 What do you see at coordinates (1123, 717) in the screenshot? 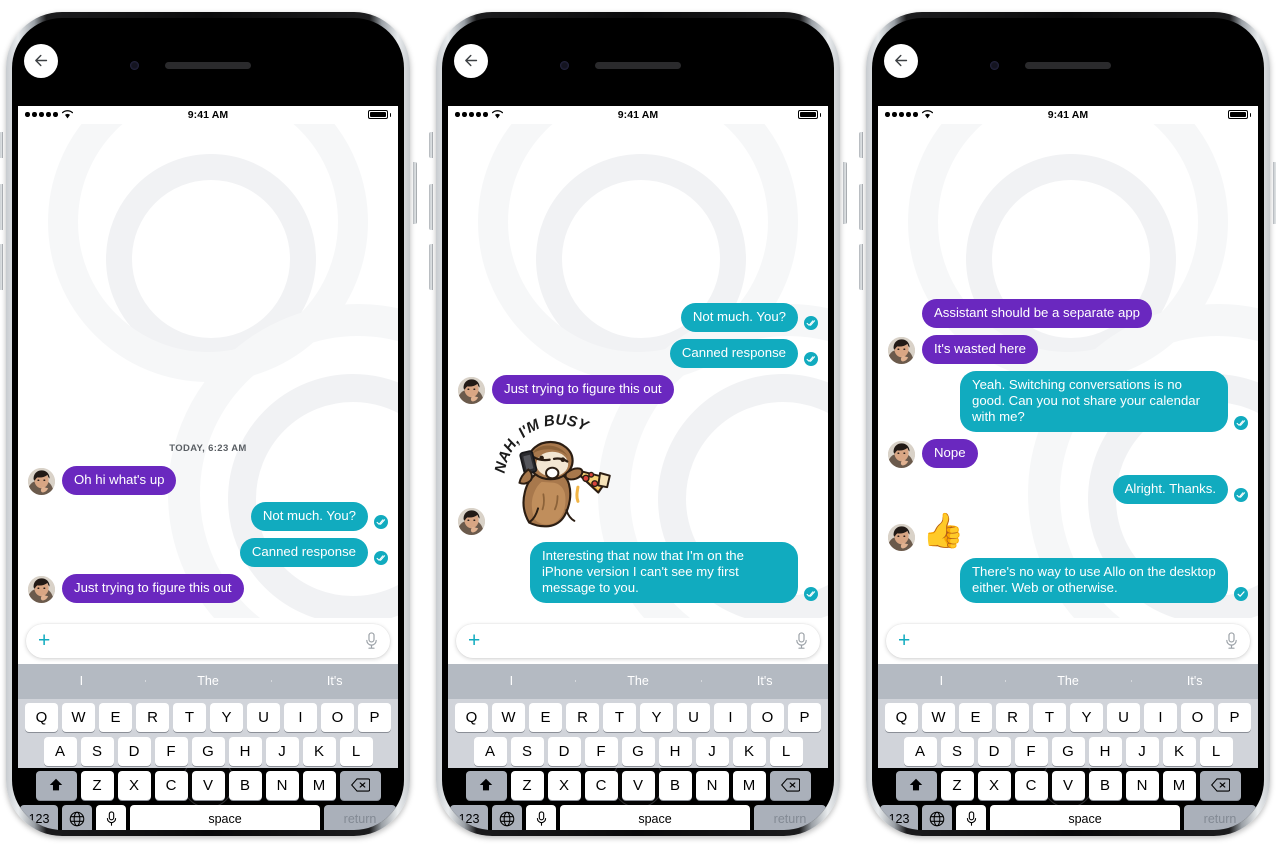
I see `key-U: U` at bounding box center [1123, 717].